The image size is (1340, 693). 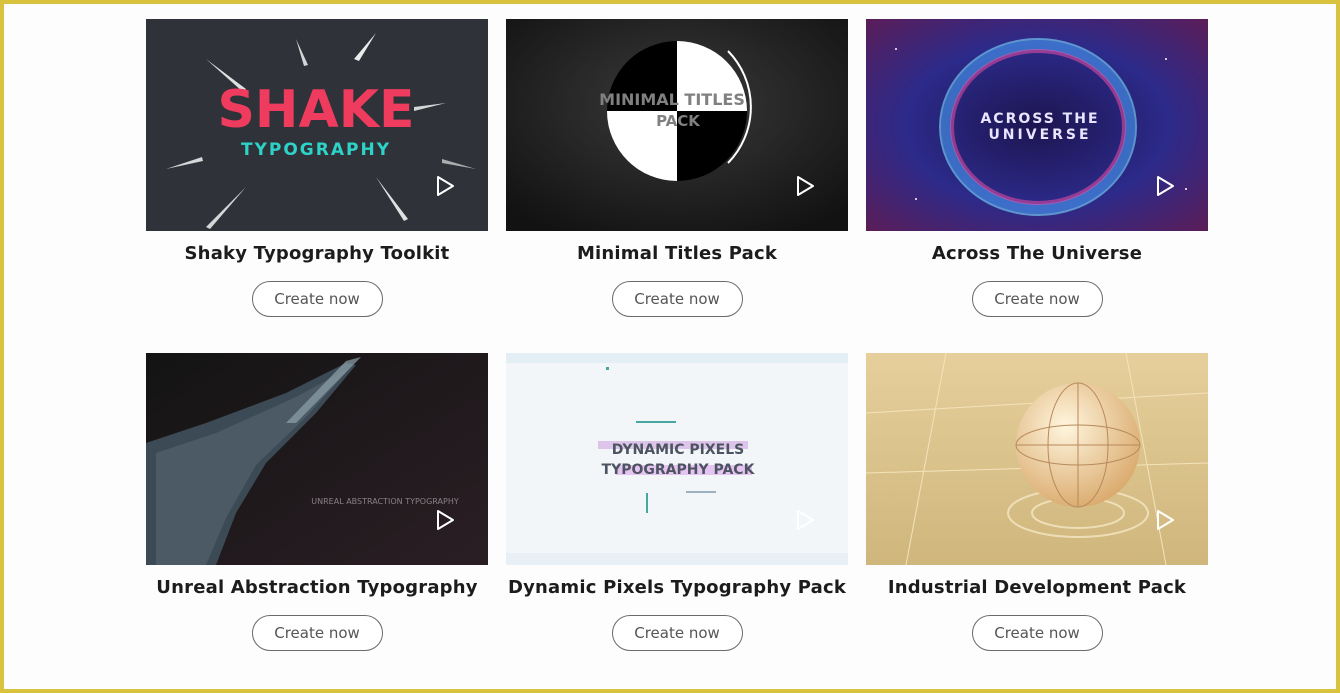 I want to click on video-thumbnail: MINIMAL TITLES PACK, so click(x=677, y=125).